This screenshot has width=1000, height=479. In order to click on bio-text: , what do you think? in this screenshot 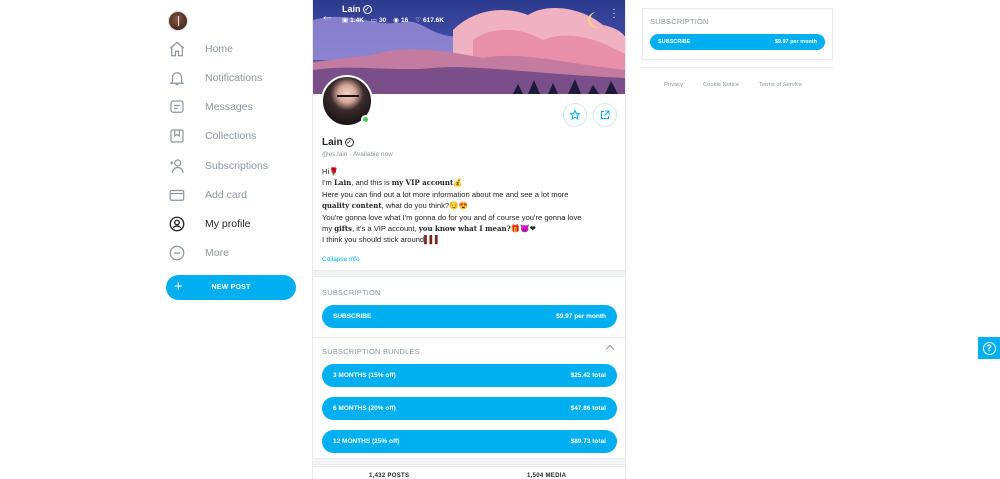, I will do `click(415, 206)`.